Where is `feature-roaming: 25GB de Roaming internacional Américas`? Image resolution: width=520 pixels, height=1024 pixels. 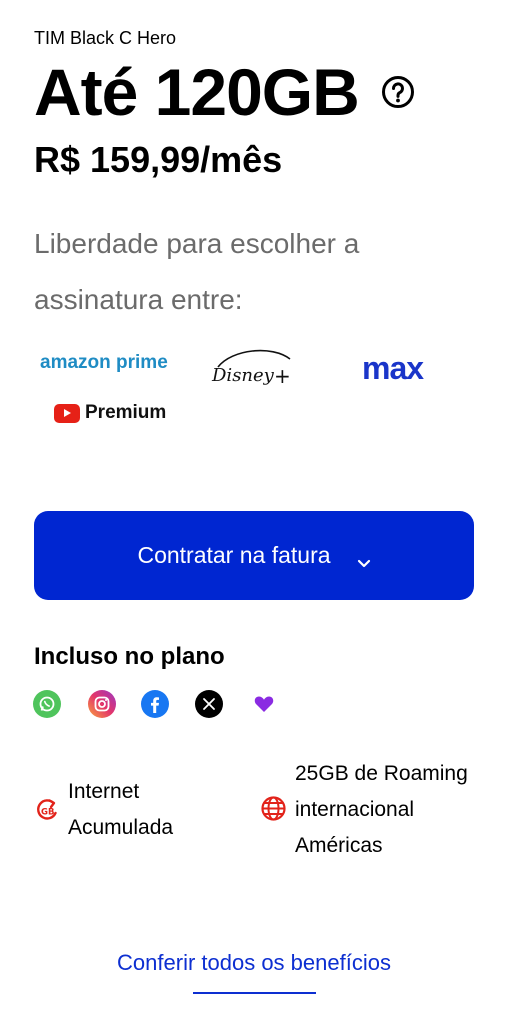
feature-roaming: 25GB de Roaming internacional Américas is located at coordinates (381, 810).